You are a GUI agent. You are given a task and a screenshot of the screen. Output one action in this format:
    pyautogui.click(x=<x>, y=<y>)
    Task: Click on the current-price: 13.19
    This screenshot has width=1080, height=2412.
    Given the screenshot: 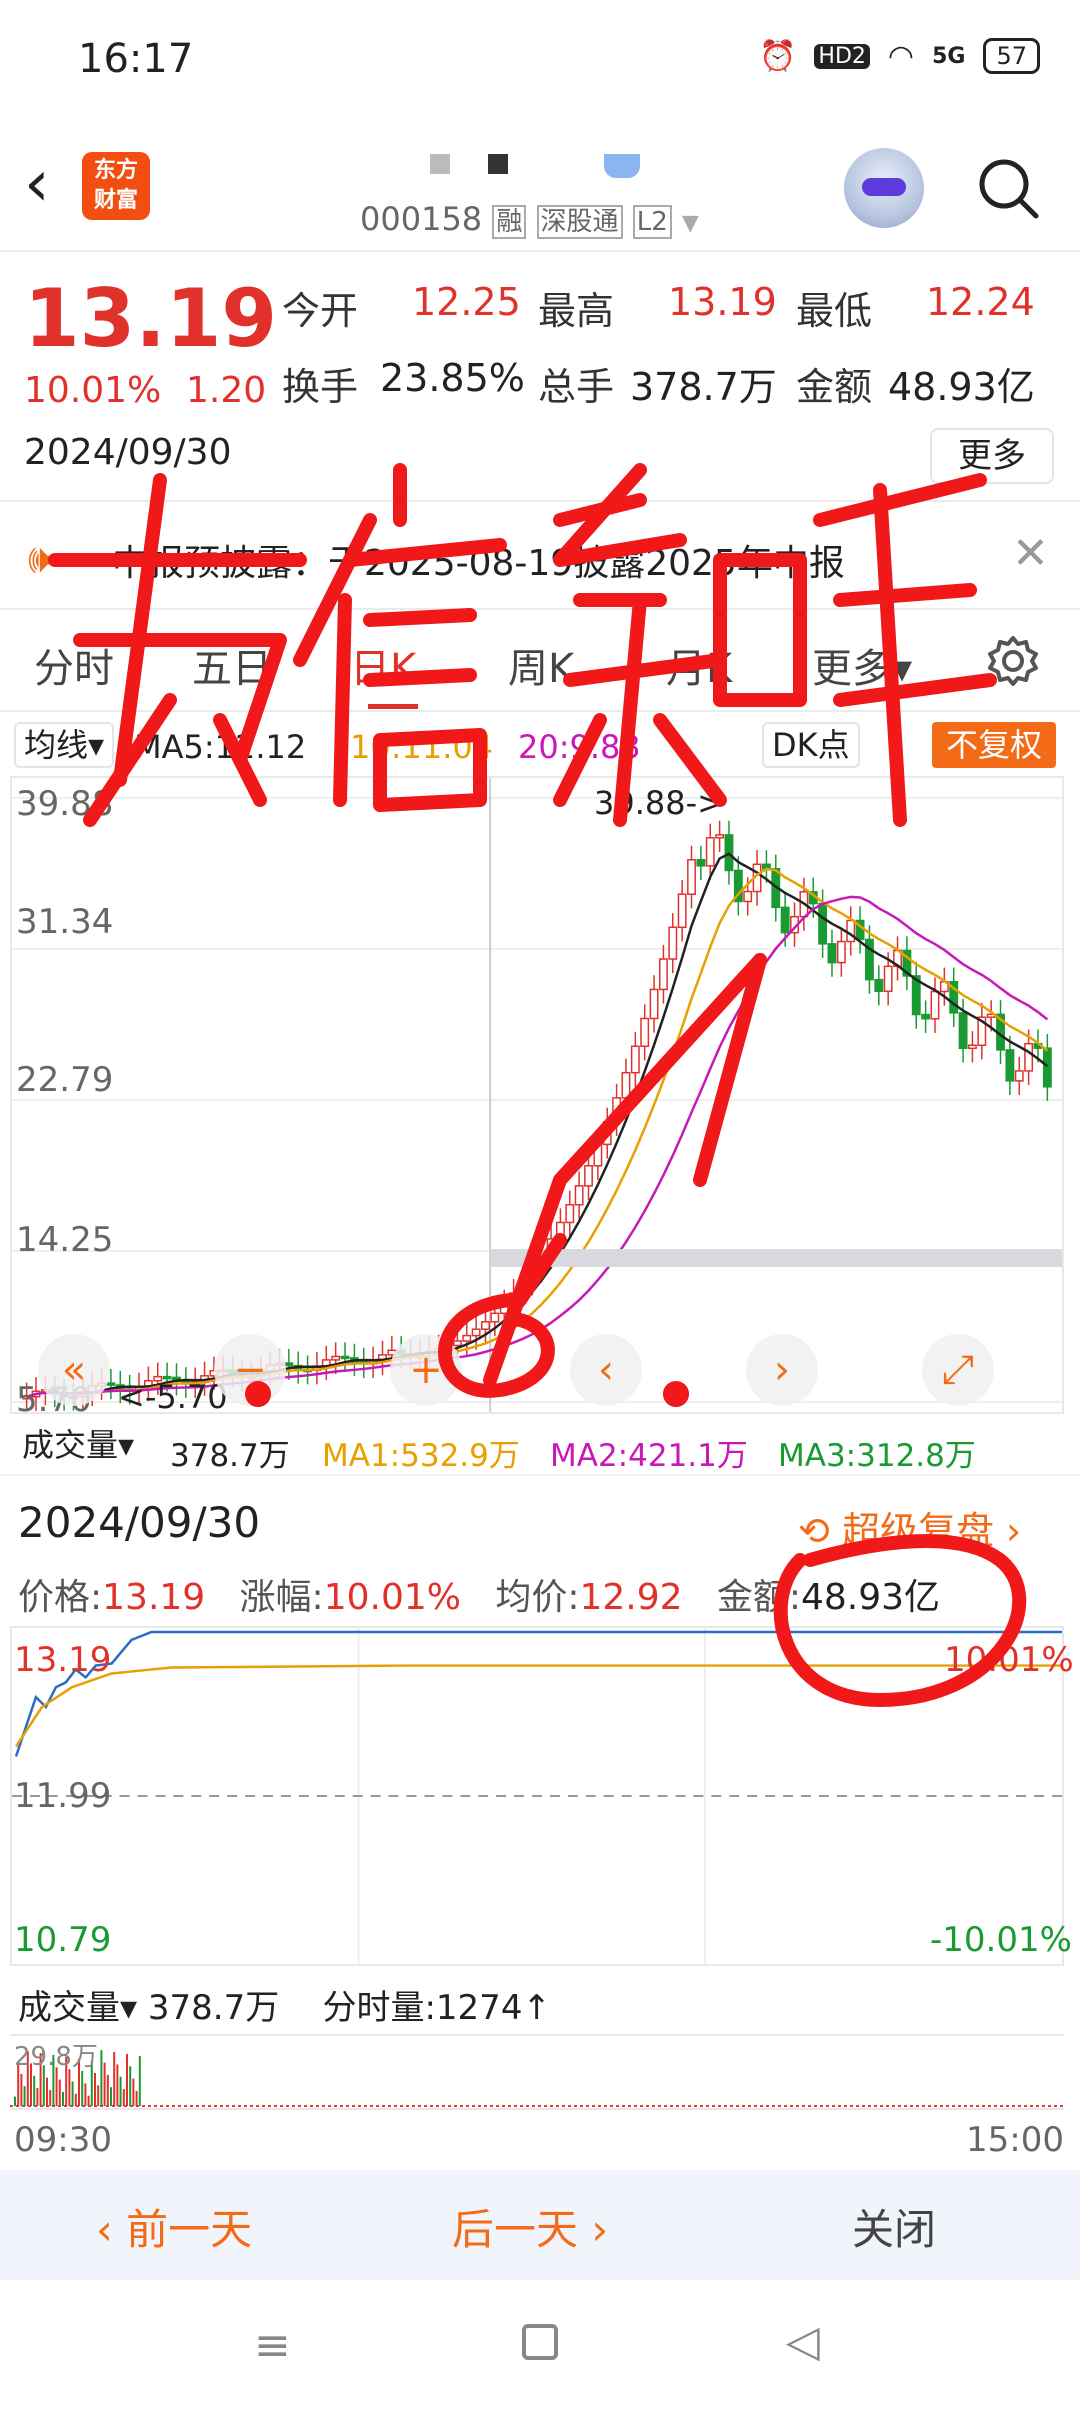 What is the action you would take?
    pyautogui.click(x=151, y=318)
    